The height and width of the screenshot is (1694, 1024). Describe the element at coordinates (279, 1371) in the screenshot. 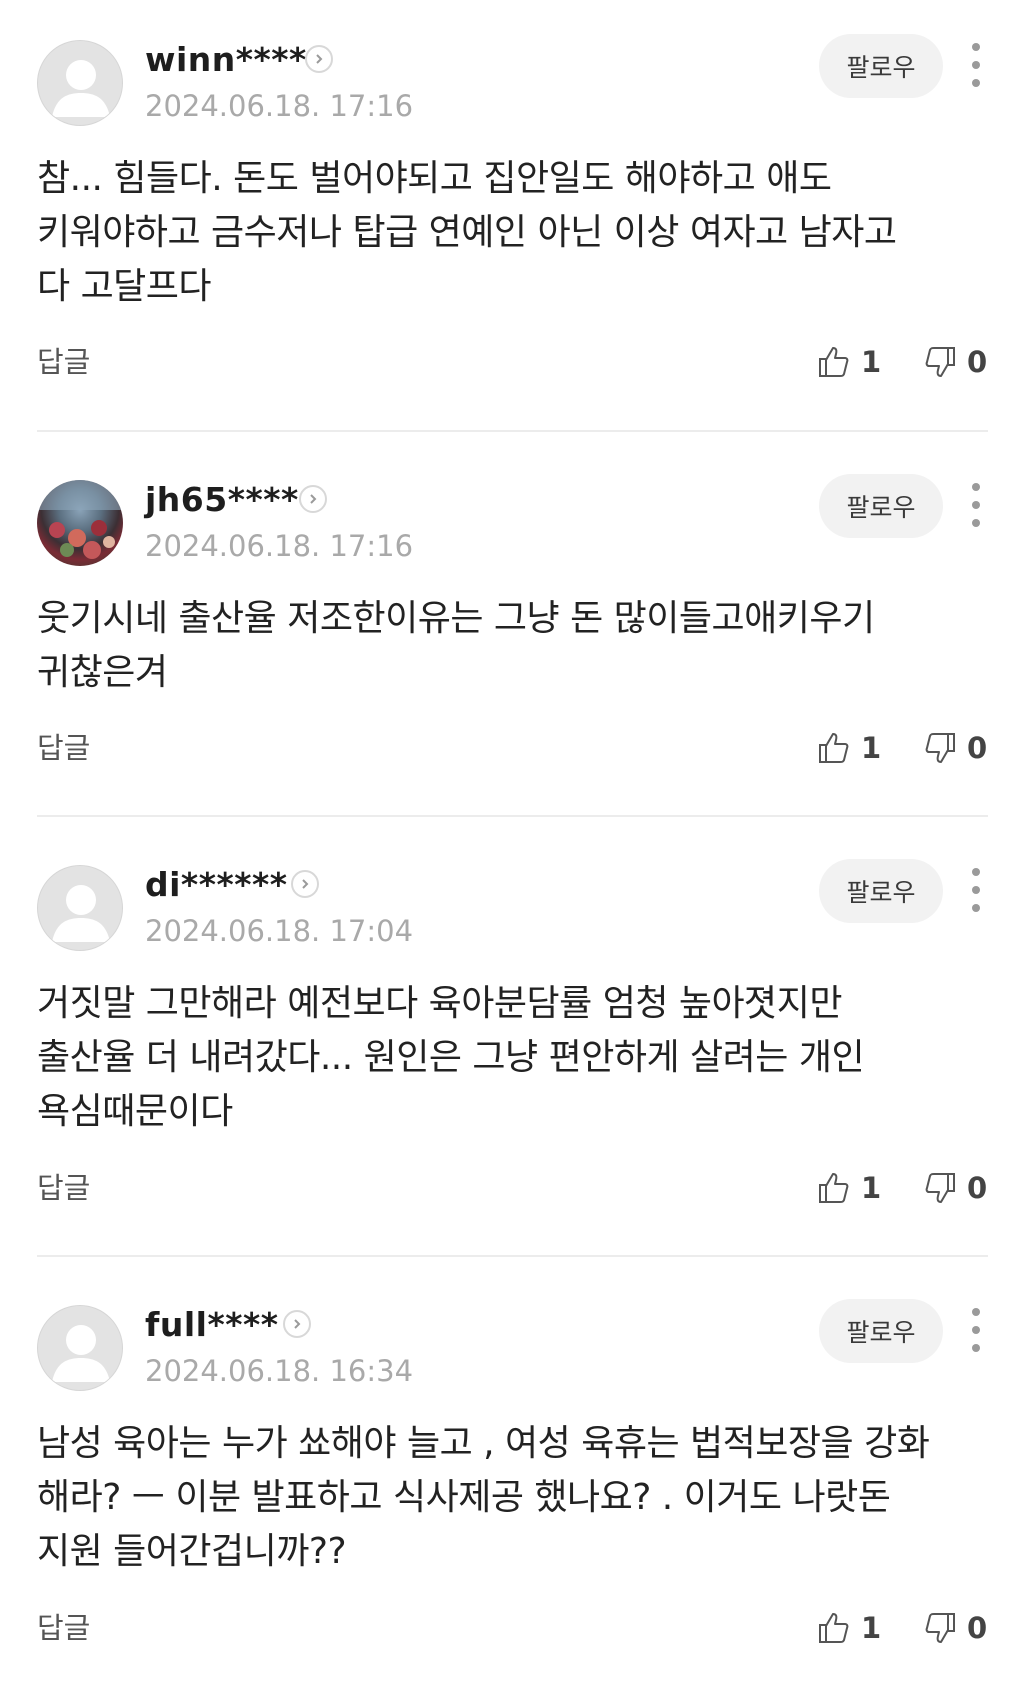

I see `comment-timestamp: 2024.06.18. 16:34` at that location.